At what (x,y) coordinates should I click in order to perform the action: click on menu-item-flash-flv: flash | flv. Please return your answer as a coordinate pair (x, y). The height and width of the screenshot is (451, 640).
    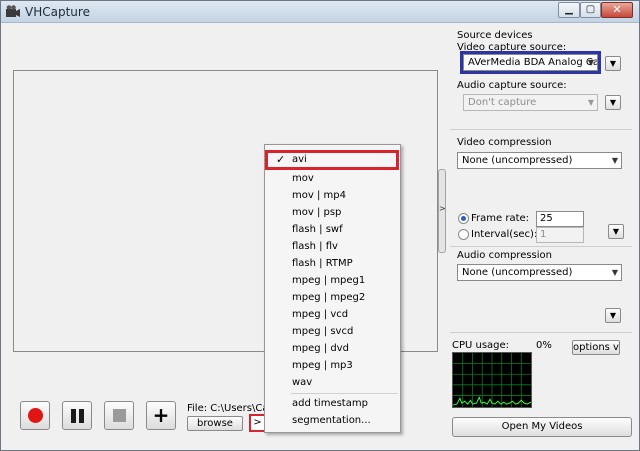
    Looking at the image, I should click on (332, 246).